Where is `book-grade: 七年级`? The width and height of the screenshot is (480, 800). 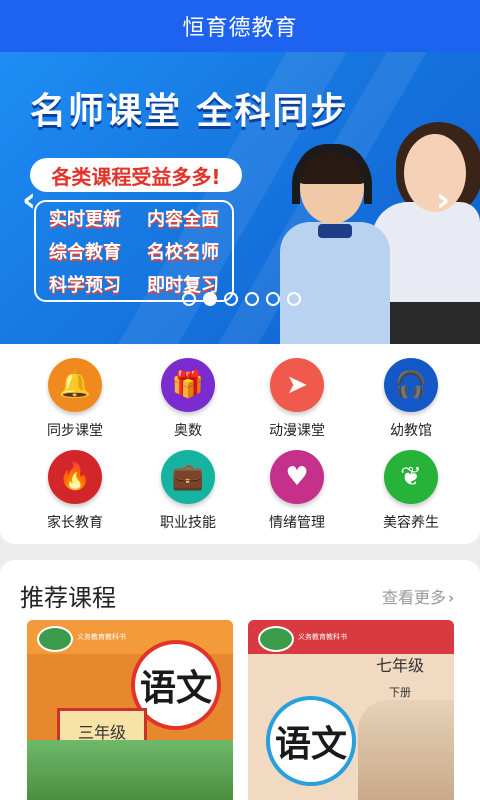
book-grade: 七年级 is located at coordinates (399, 665).